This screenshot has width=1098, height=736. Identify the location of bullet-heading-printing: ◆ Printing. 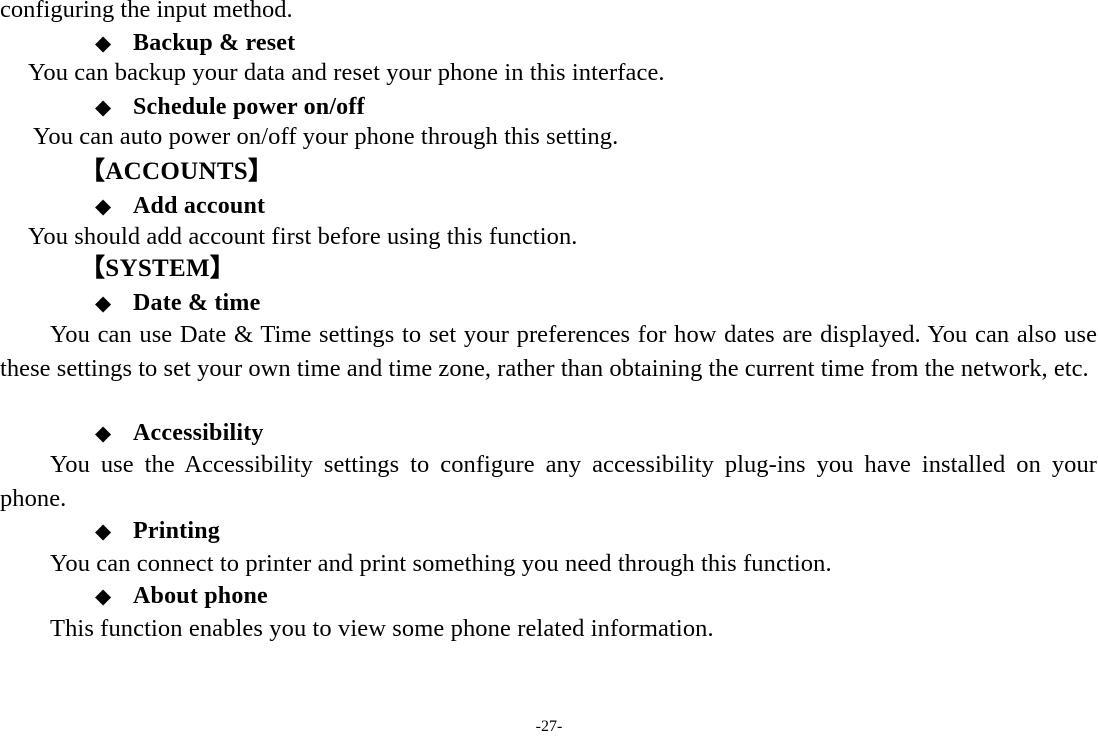
(157, 531).